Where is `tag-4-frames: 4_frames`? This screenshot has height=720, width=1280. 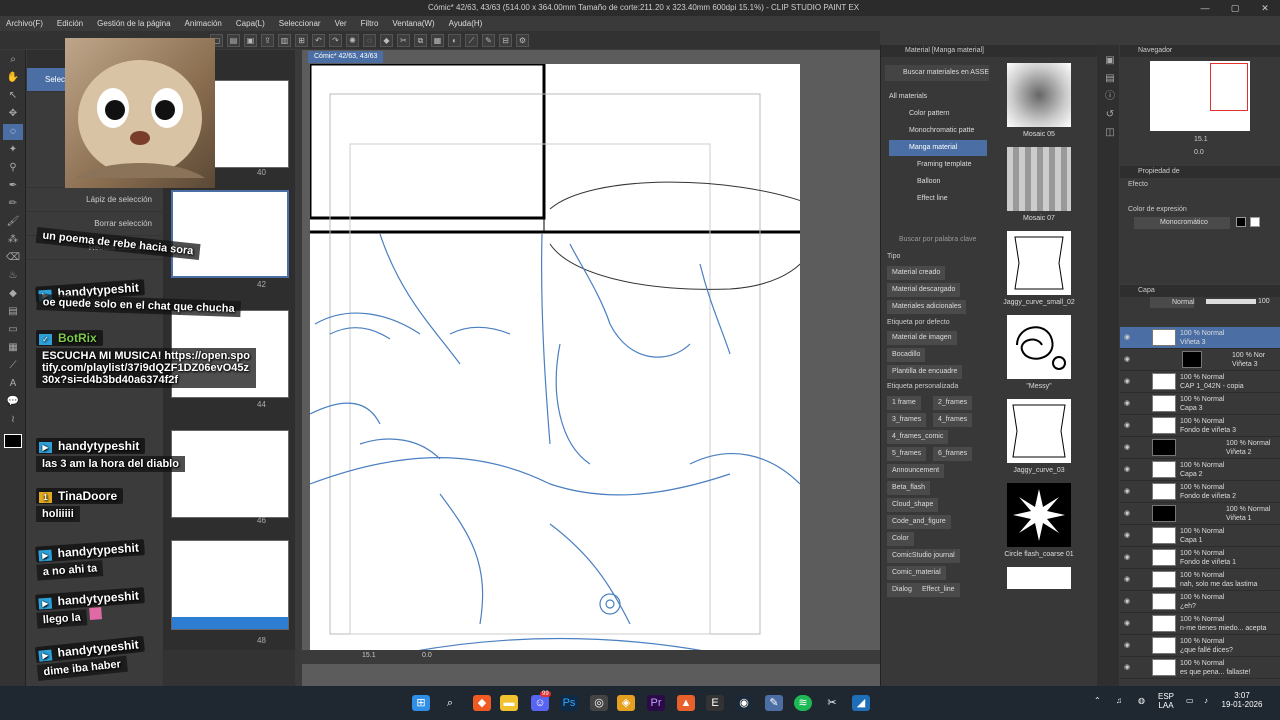 tag-4-frames: 4_frames is located at coordinates (953, 420).